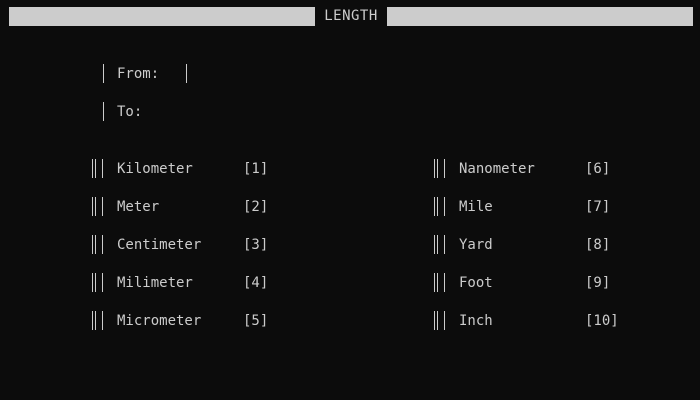  Describe the element at coordinates (103, 73) in the screenshot. I see `from-field-border` at that location.